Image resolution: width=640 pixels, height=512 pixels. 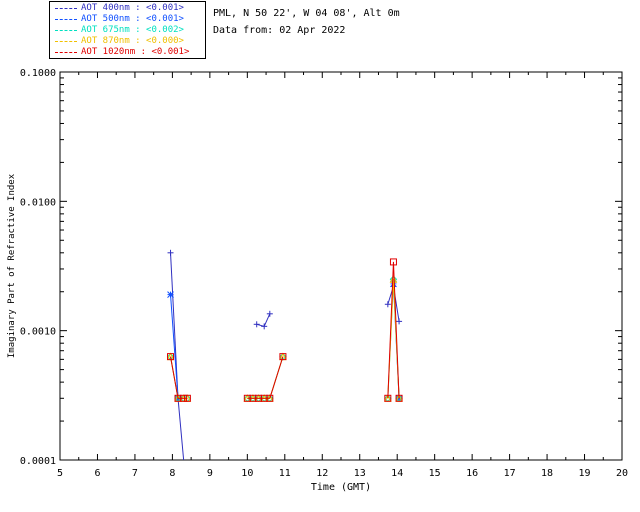 What do you see at coordinates (547, 473) in the screenshot?
I see `x-tick-label: 18` at bounding box center [547, 473].